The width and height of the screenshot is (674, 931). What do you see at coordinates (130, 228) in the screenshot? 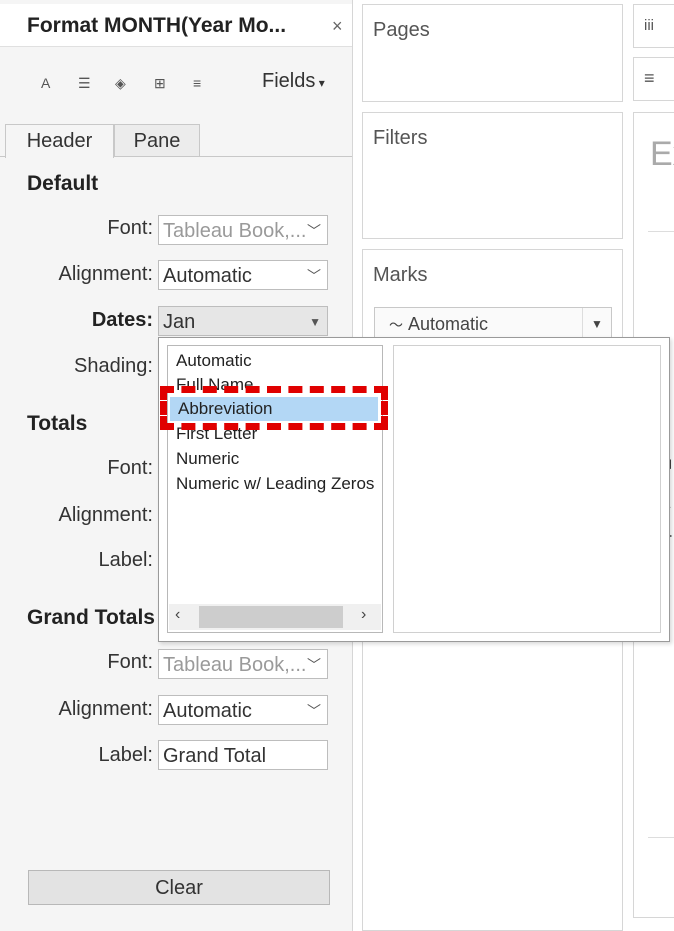
I see `default-font-label: Font:` at bounding box center [130, 228].